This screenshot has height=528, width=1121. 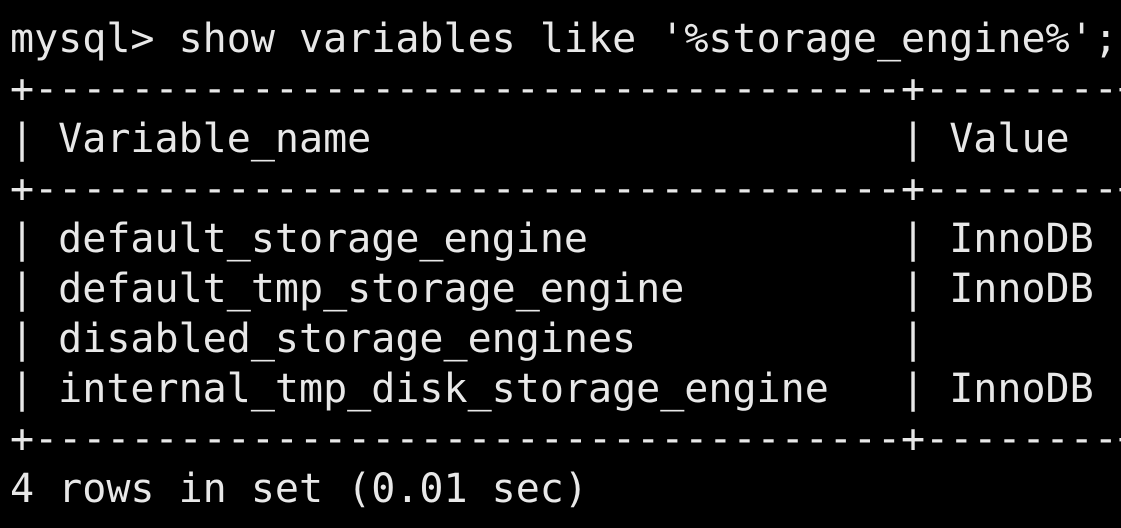 I want to click on command-text: show variables like '%storage_engine%';, so click(x=648, y=39).